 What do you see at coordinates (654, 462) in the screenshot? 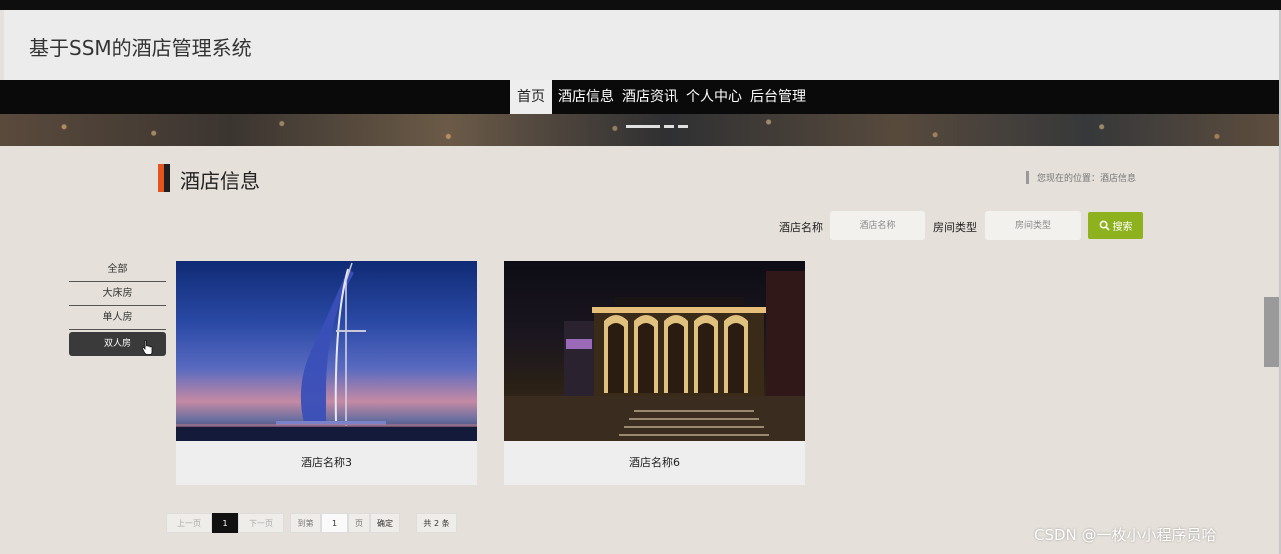
I see `hotel-name: 酒店名称6` at bounding box center [654, 462].